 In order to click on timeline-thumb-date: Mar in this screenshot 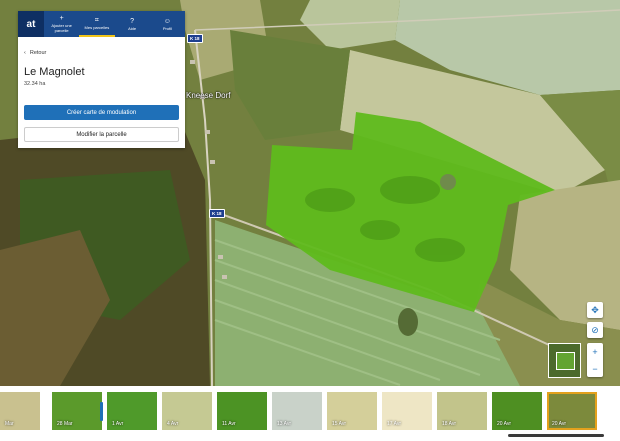, I will do `click(9, 424)`.